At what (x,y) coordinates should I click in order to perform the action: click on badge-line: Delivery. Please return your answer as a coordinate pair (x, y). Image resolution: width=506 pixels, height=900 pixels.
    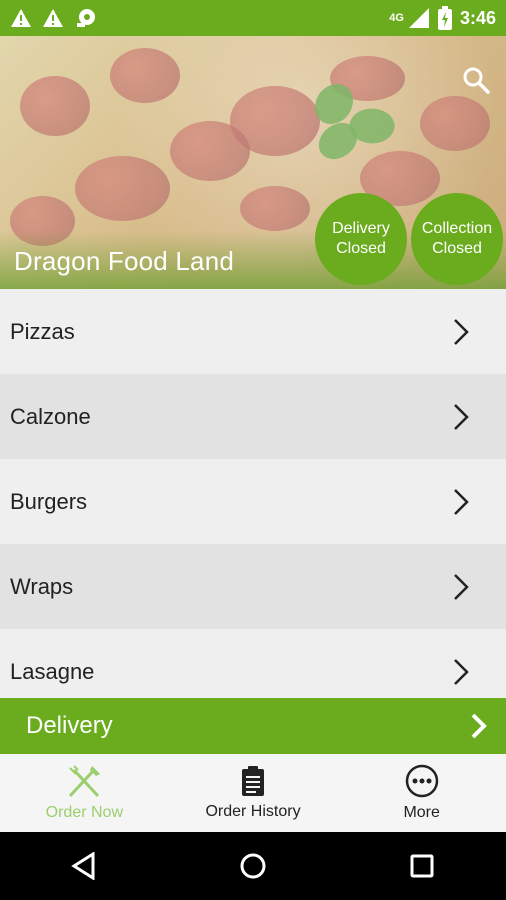
    Looking at the image, I should click on (361, 228).